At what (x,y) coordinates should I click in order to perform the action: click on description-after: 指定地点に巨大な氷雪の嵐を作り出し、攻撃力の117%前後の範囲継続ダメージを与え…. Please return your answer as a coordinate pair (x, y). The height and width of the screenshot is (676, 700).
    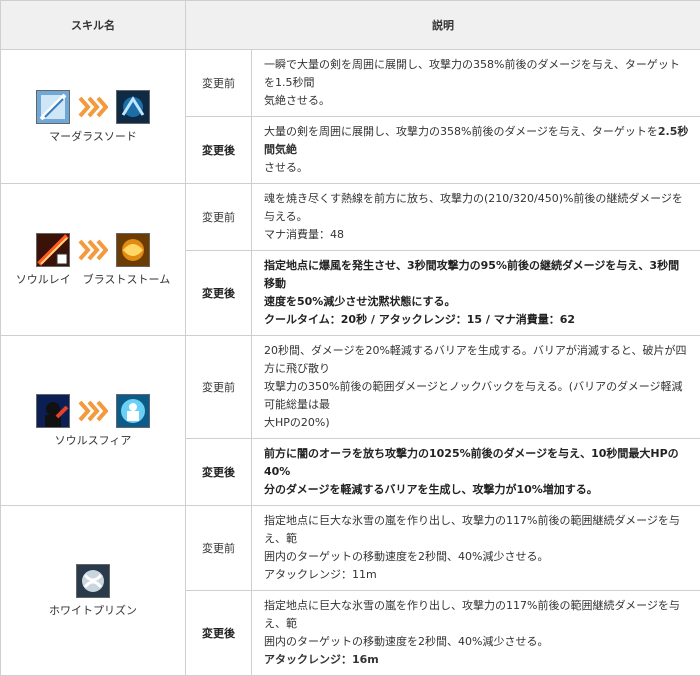
    Looking at the image, I should click on (476, 633).